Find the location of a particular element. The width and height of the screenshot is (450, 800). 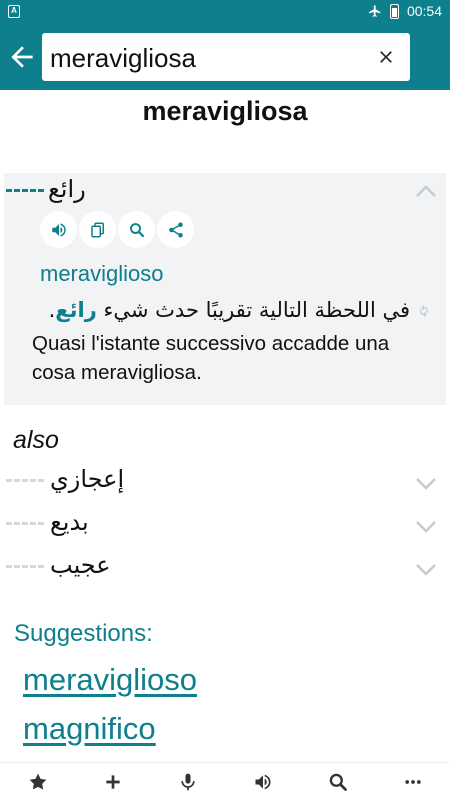

battery-icon is located at coordinates (394, 11).